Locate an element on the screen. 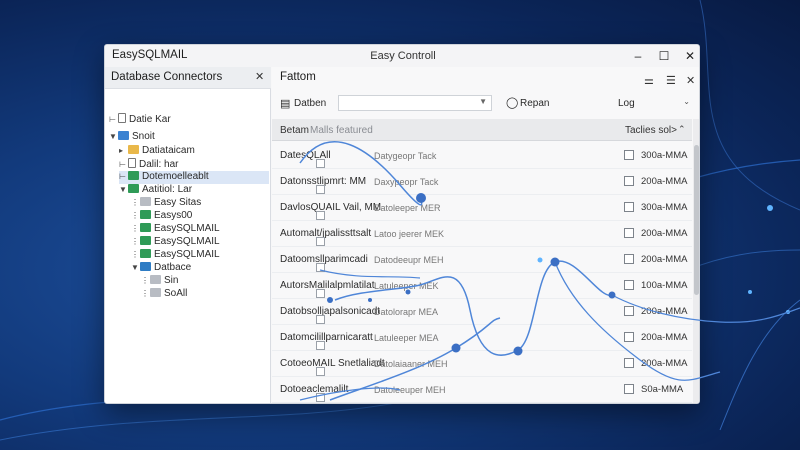 The width and height of the screenshot is (800, 450). database-label: Datben is located at coordinates (310, 103).